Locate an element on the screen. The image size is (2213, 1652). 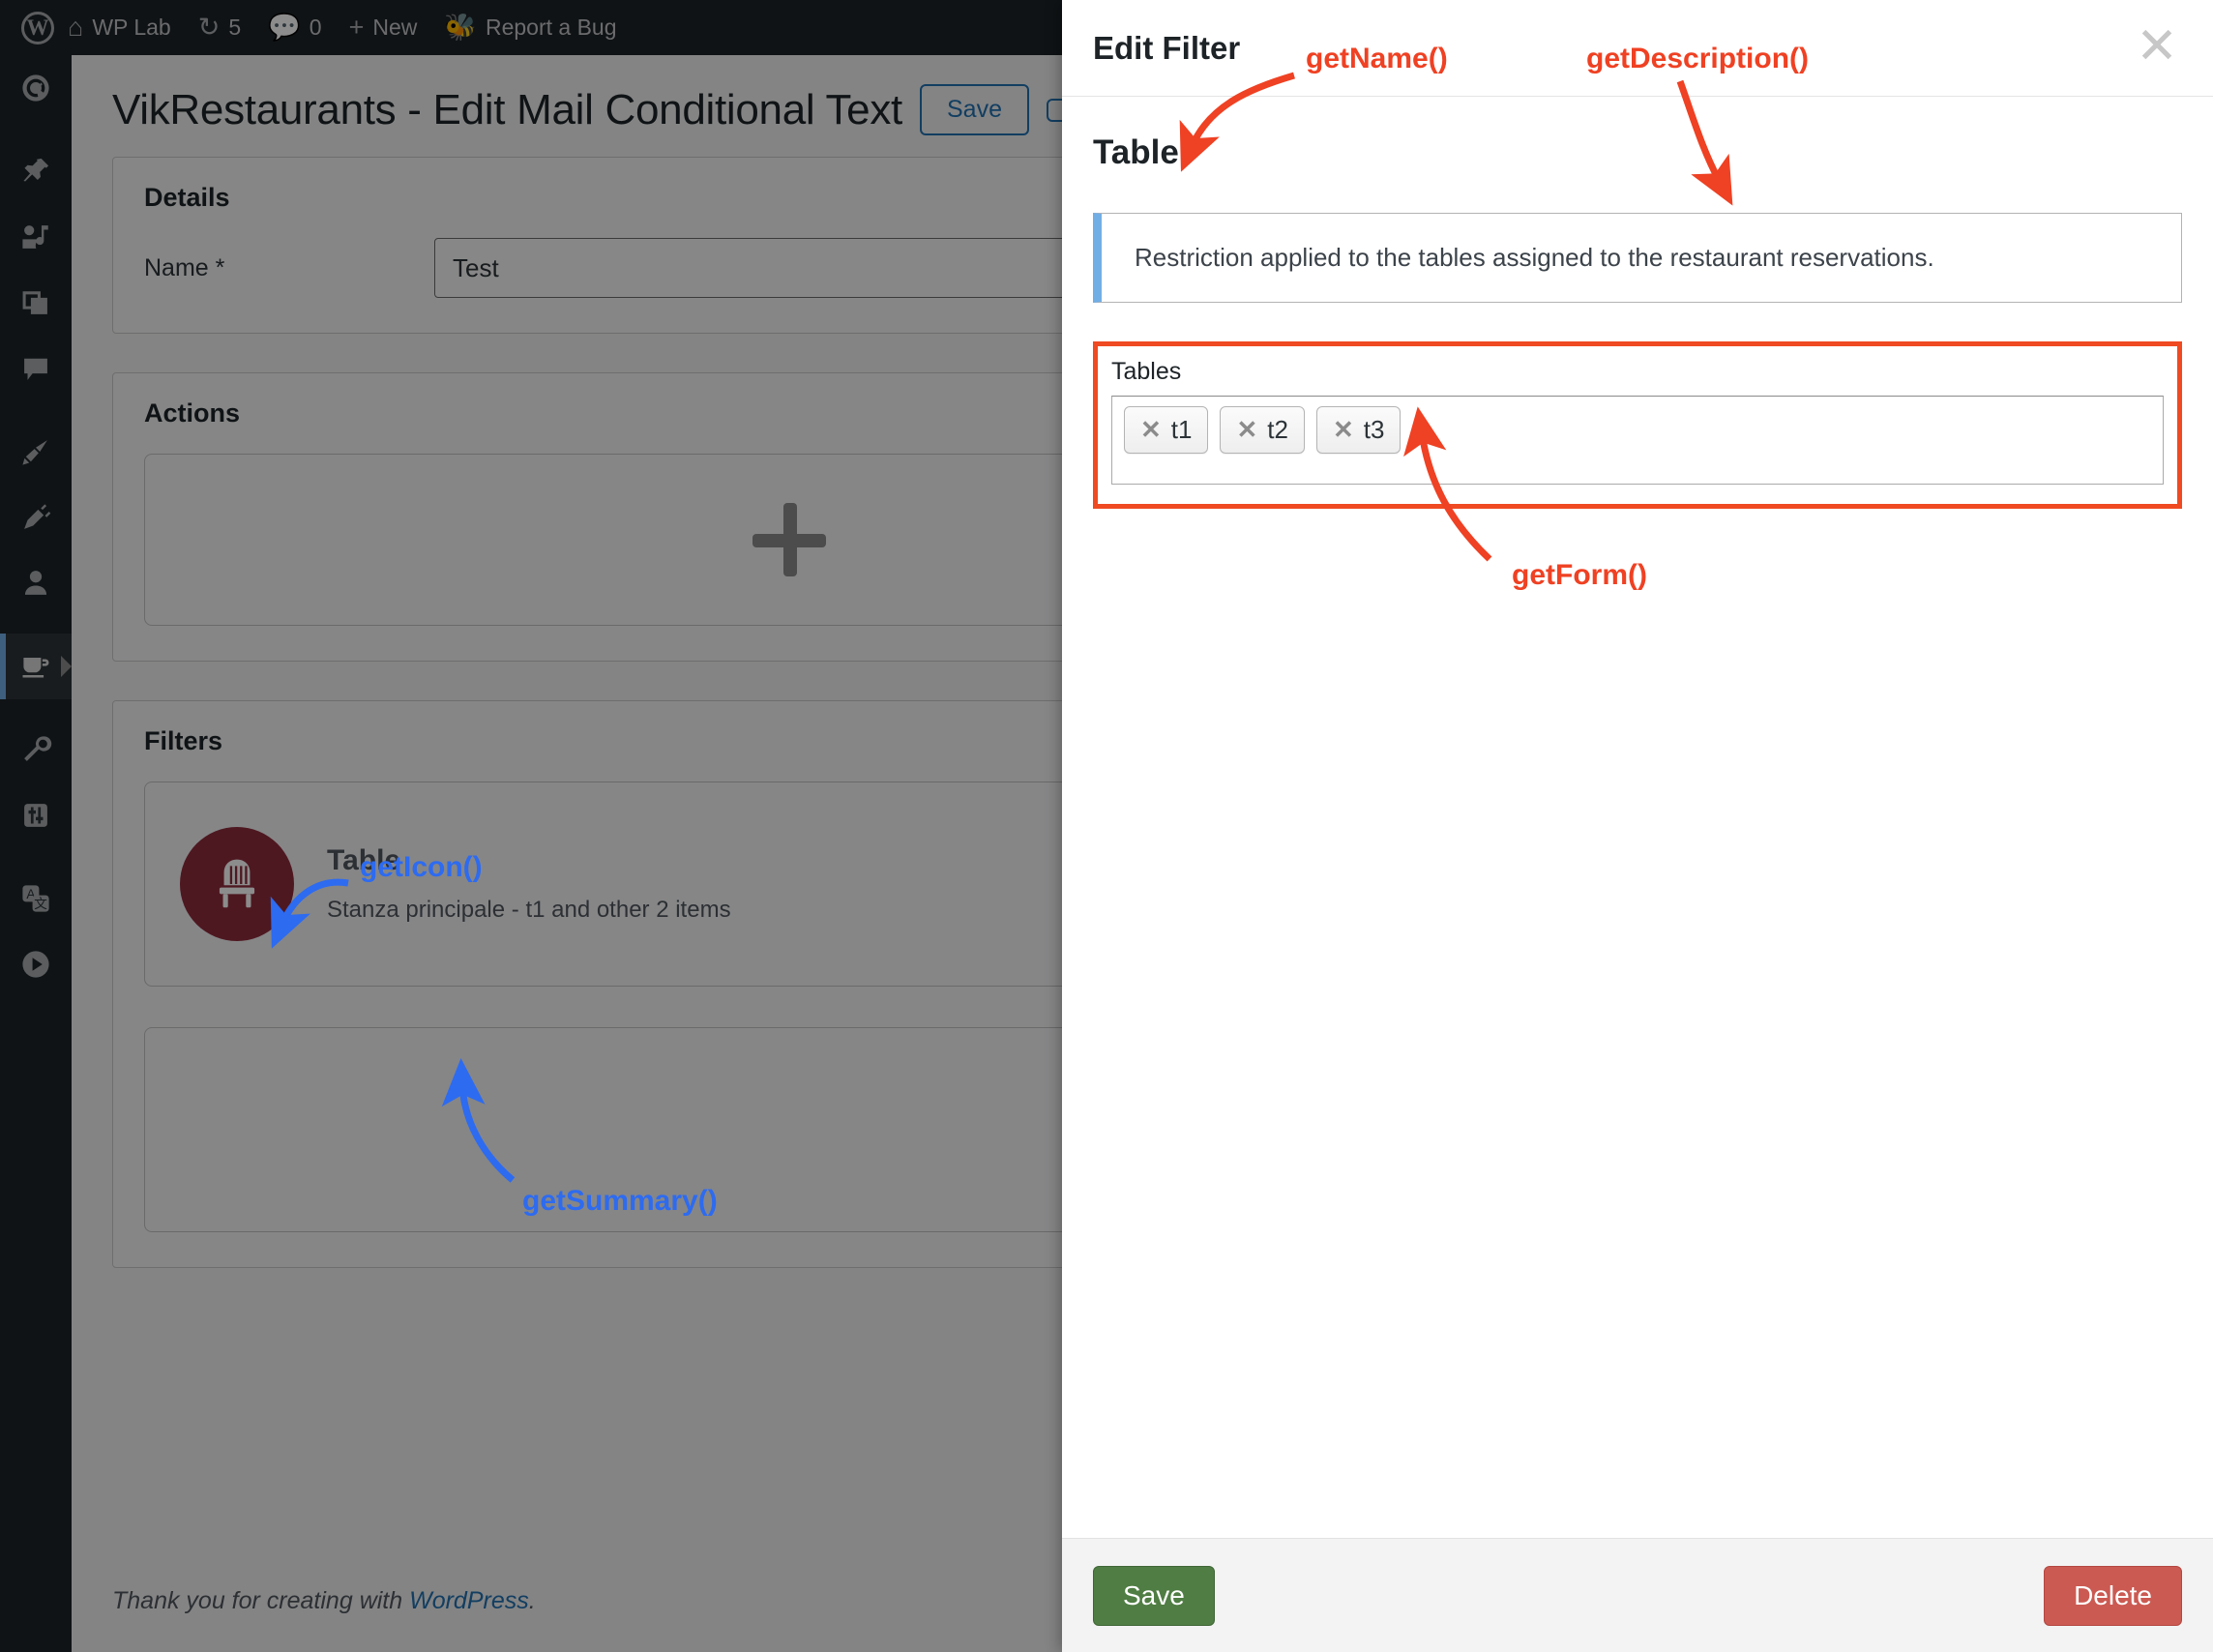
chip-label: t3 is located at coordinates (1374, 429).